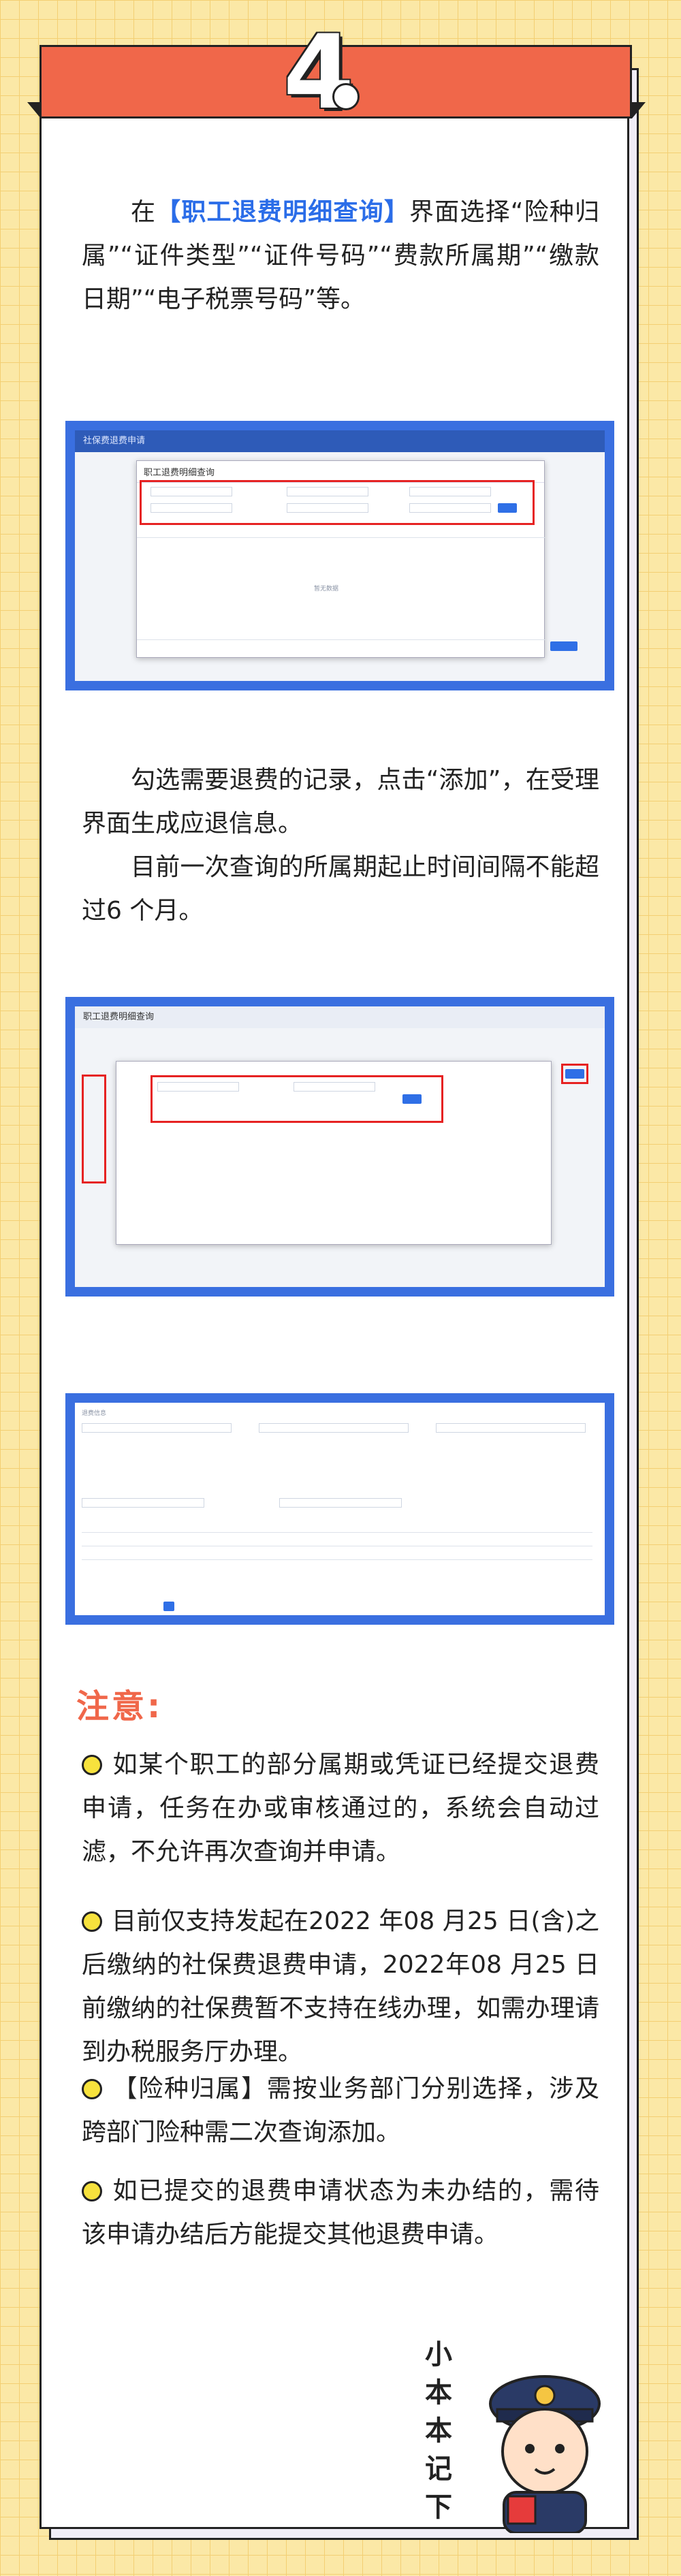 The height and width of the screenshot is (2576, 681). Describe the element at coordinates (94, 1129) in the screenshot. I see `checkbox-column-box` at that location.